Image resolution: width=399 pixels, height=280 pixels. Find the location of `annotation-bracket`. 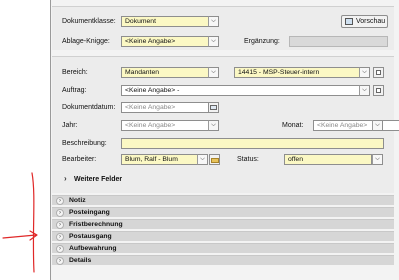

annotation-bracket is located at coordinates (33, 222).